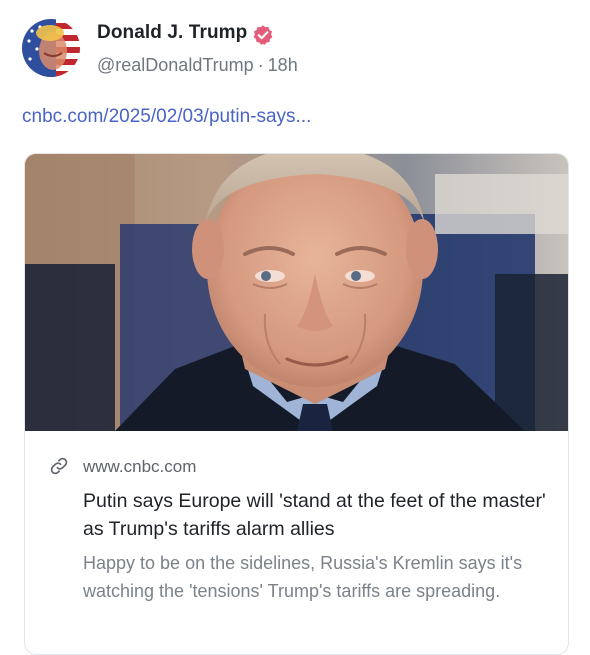  I want to click on display-name: Donald J. Trump, so click(172, 33).